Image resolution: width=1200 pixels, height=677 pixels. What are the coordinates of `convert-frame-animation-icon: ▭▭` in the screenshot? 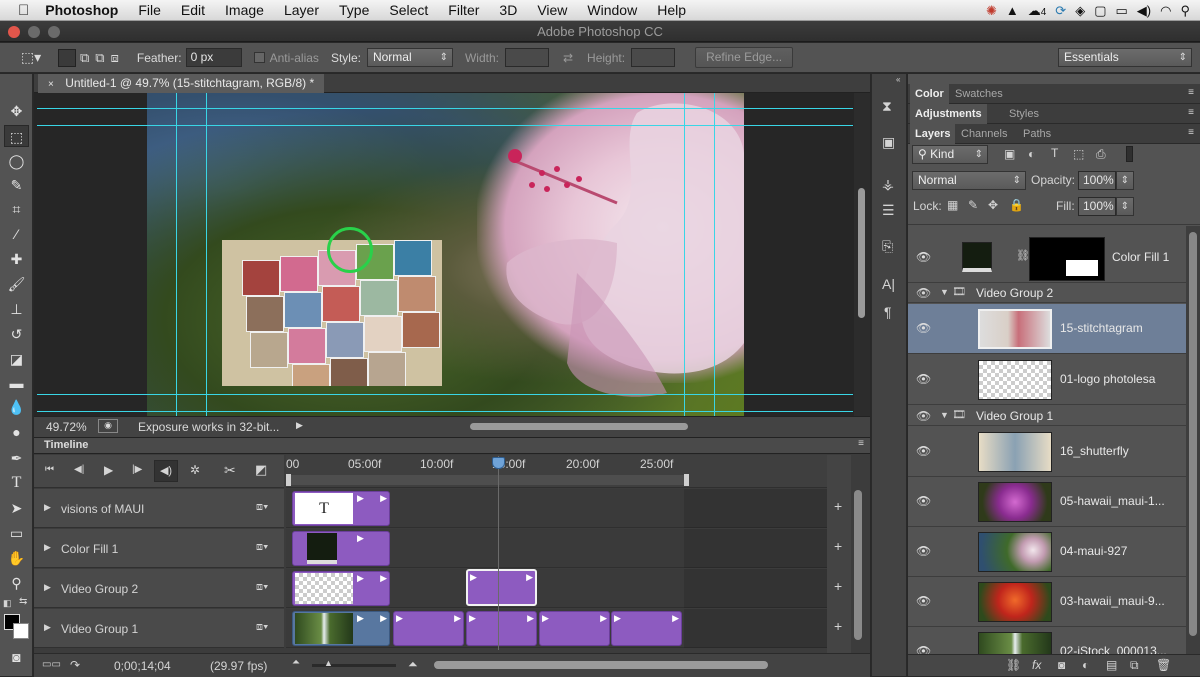 It's located at (51, 664).